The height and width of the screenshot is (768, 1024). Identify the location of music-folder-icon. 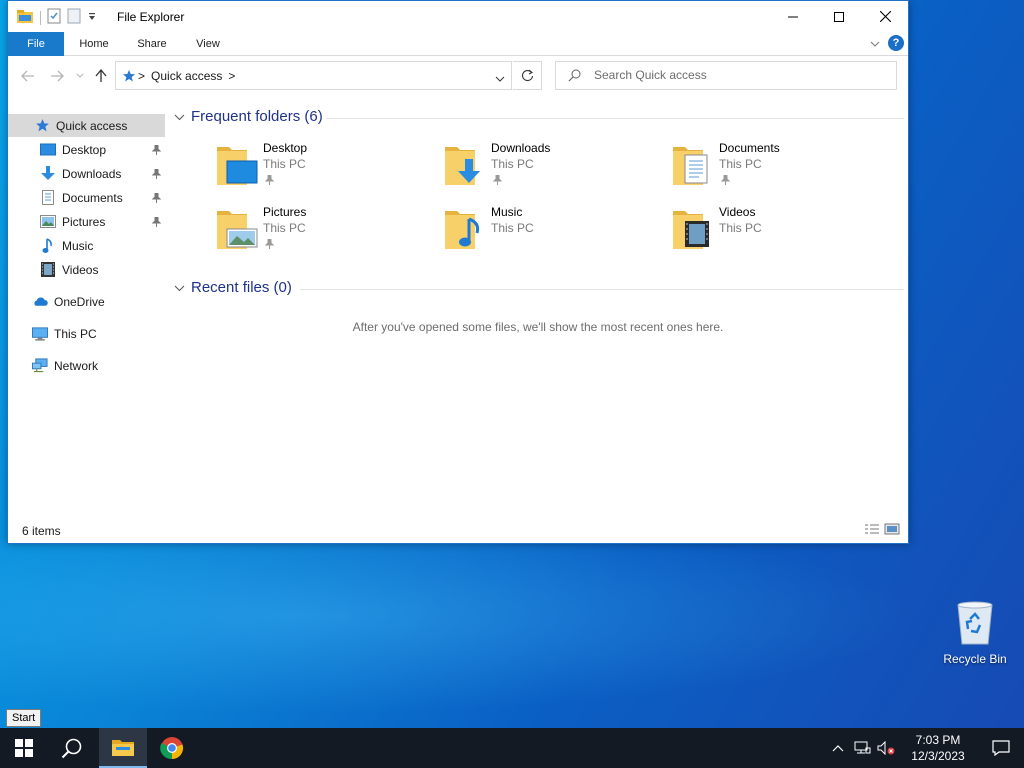
(465, 229).